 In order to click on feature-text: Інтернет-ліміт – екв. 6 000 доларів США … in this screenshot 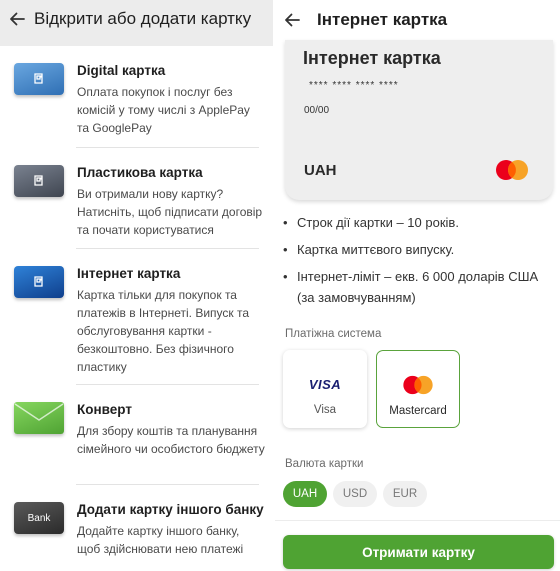, I will do `click(418, 287)`.